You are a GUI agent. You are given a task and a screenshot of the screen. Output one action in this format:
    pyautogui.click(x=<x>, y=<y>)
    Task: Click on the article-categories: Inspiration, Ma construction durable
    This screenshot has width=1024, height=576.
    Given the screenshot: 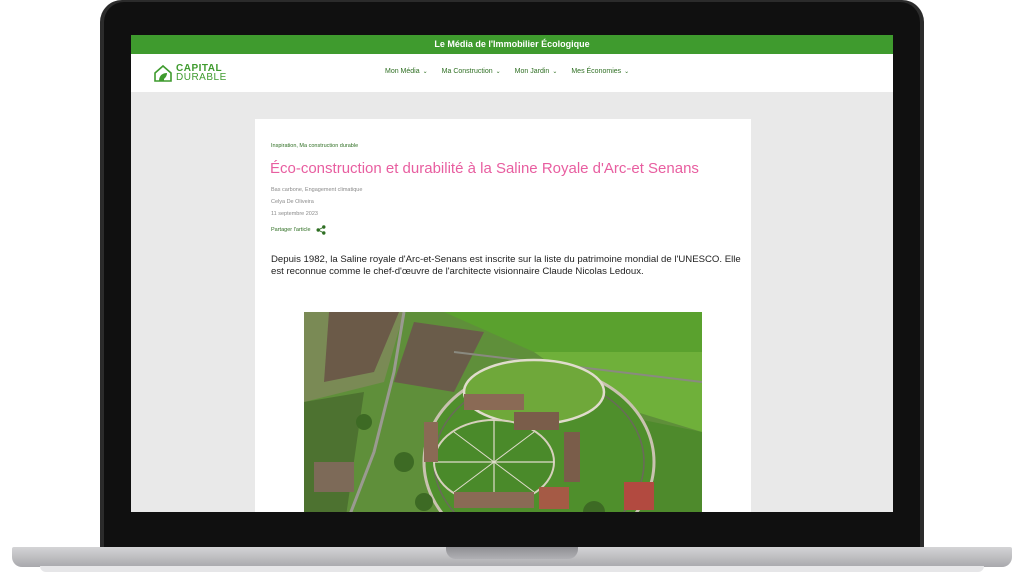 What is the action you would take?
    pyautogui.click(x=314, y=146)
    